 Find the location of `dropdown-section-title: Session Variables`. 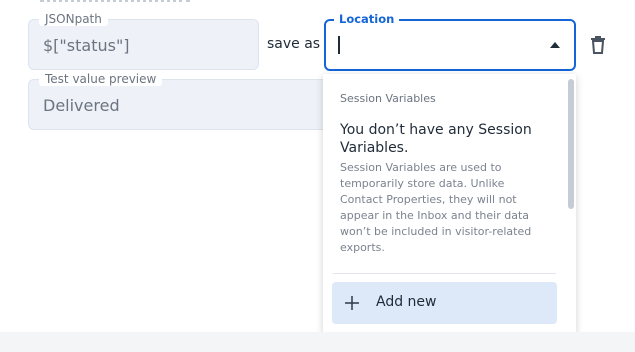

dropdown-section-title: Session Variables is located at coordinates (388, 98).